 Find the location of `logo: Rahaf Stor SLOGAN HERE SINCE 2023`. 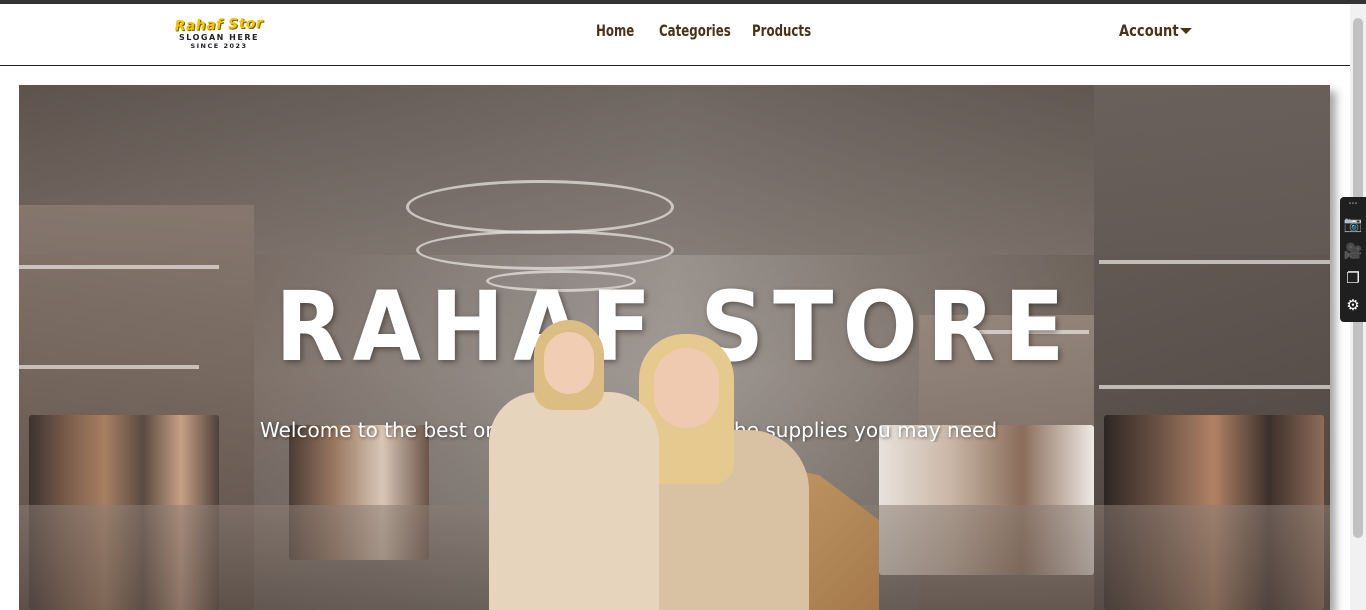

logo: Rahaf Stor SLOGAN HERE SINCE 2023 is located at coordinates (219, 33).